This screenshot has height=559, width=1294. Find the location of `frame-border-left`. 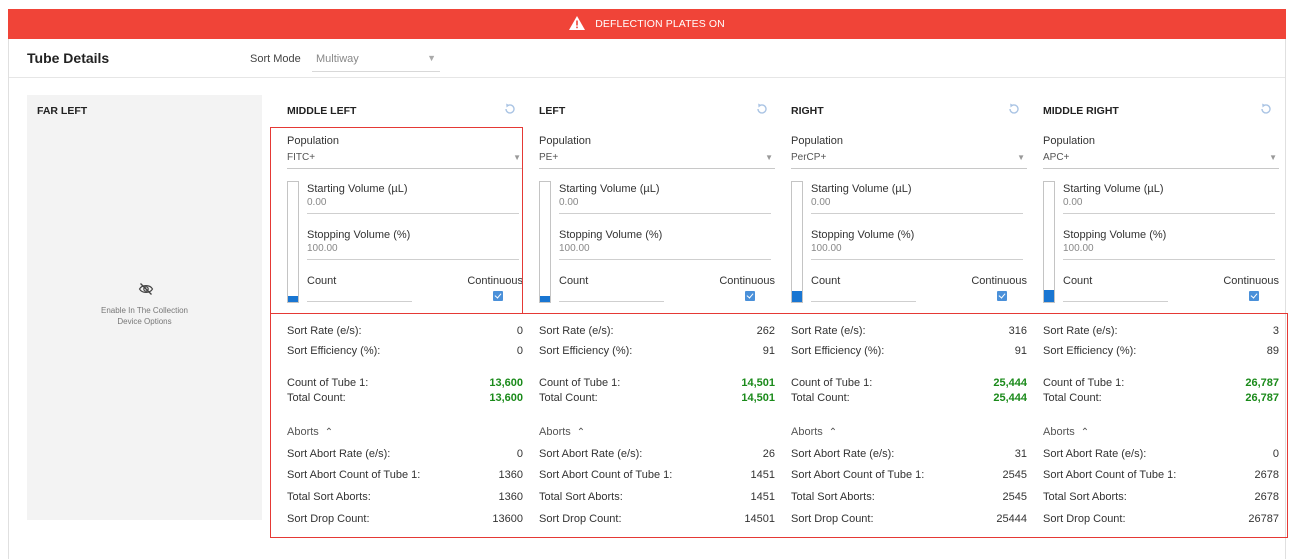

frame-border-left is located at coordinates (8, 299).